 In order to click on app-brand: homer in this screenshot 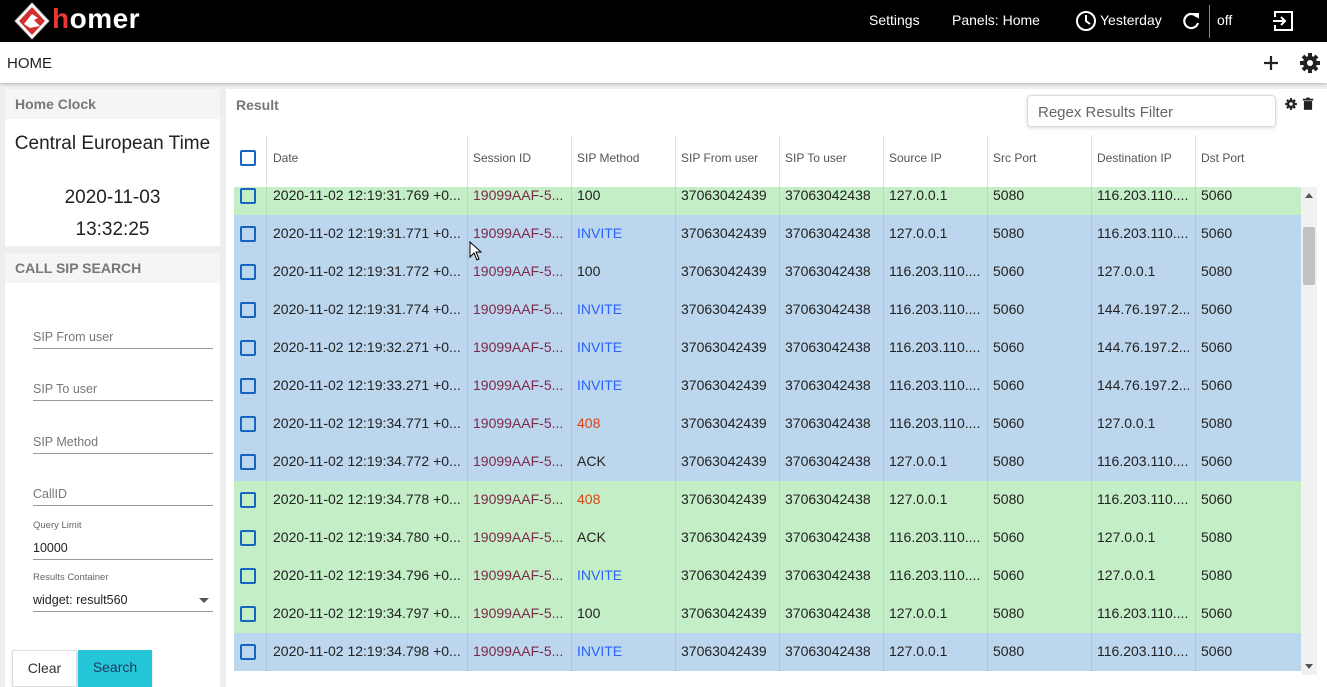, I will do `click(96, 19)`.